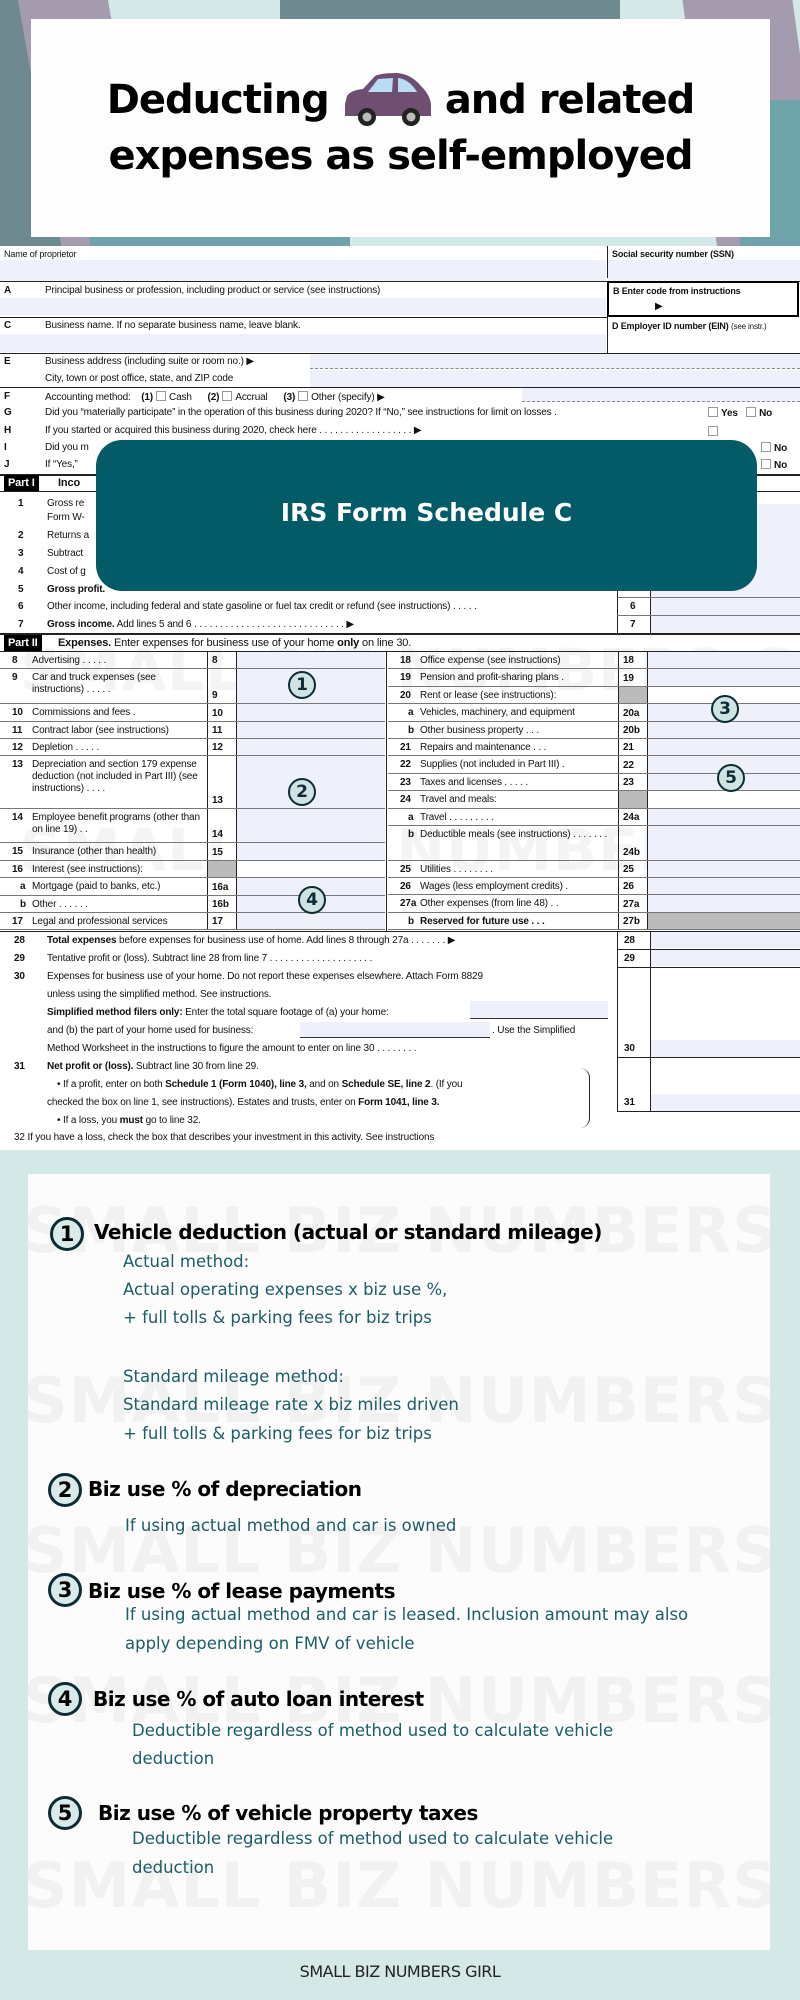  What do you see at coordinates (633, 747) in the screenshot?
I see `line-box-number: 21` at bounding box center [633, 747].